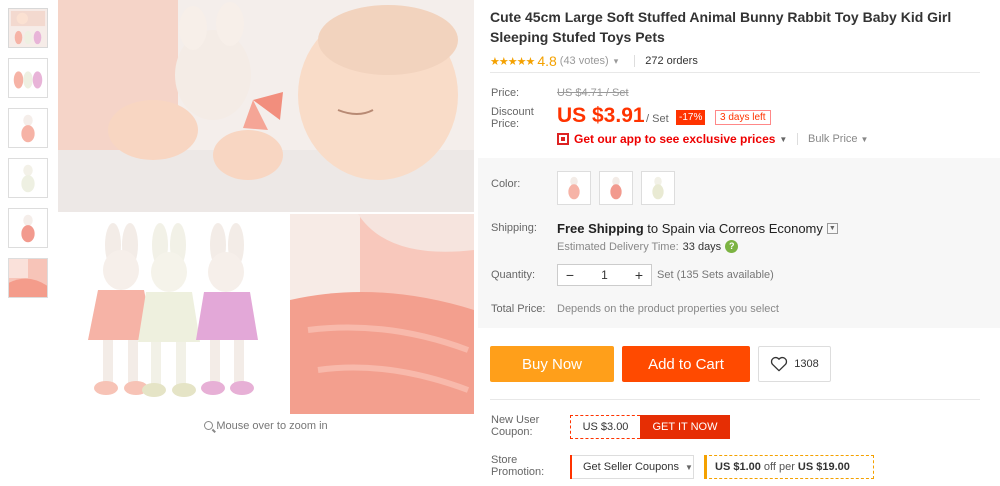 The height and width of the screenshot is (486, 1000). I want to click on store-promotion-label: Store Promotion:, so click(517, 466).